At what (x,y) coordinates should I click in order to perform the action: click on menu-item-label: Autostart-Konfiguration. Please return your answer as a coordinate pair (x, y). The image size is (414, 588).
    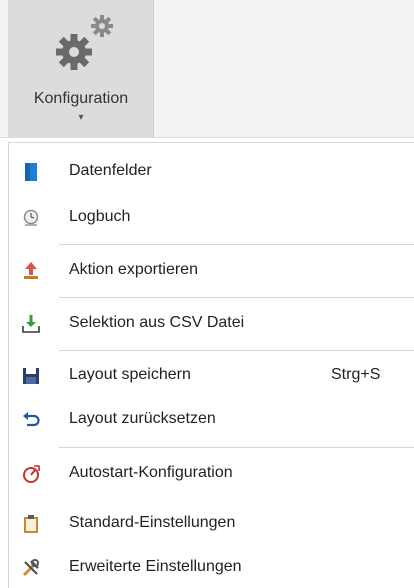
    Looking at the image, I should click on (151, 472).